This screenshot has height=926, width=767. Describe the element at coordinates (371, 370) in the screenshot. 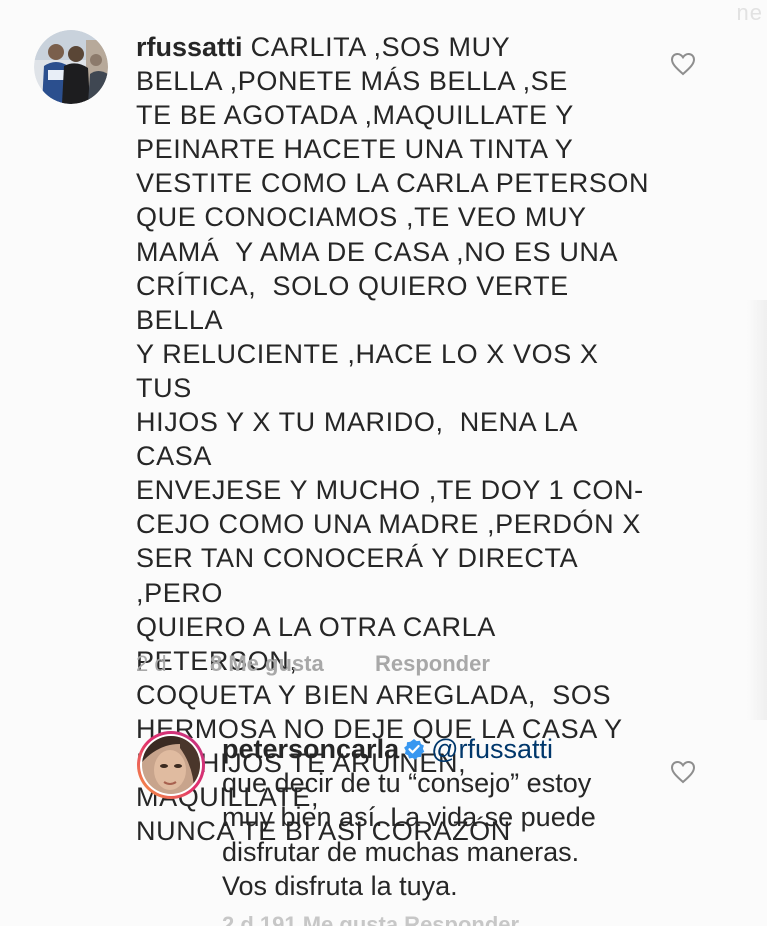

I see `comment-line: Y RELUCIENTE ,HACE LO X VOS X TUS` at that location.